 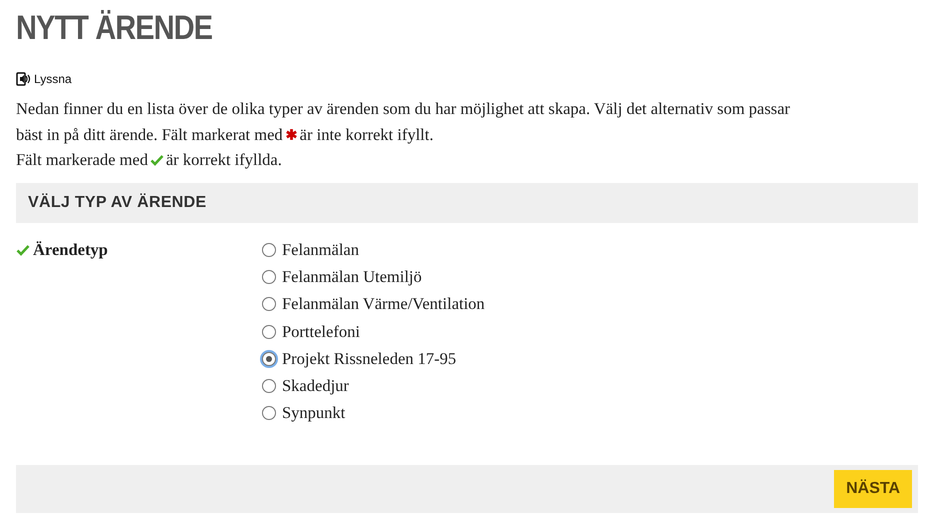 I want to click on section-heading: VÄLJ TYP AV ÄRENDE, so click(x=117, y=203).